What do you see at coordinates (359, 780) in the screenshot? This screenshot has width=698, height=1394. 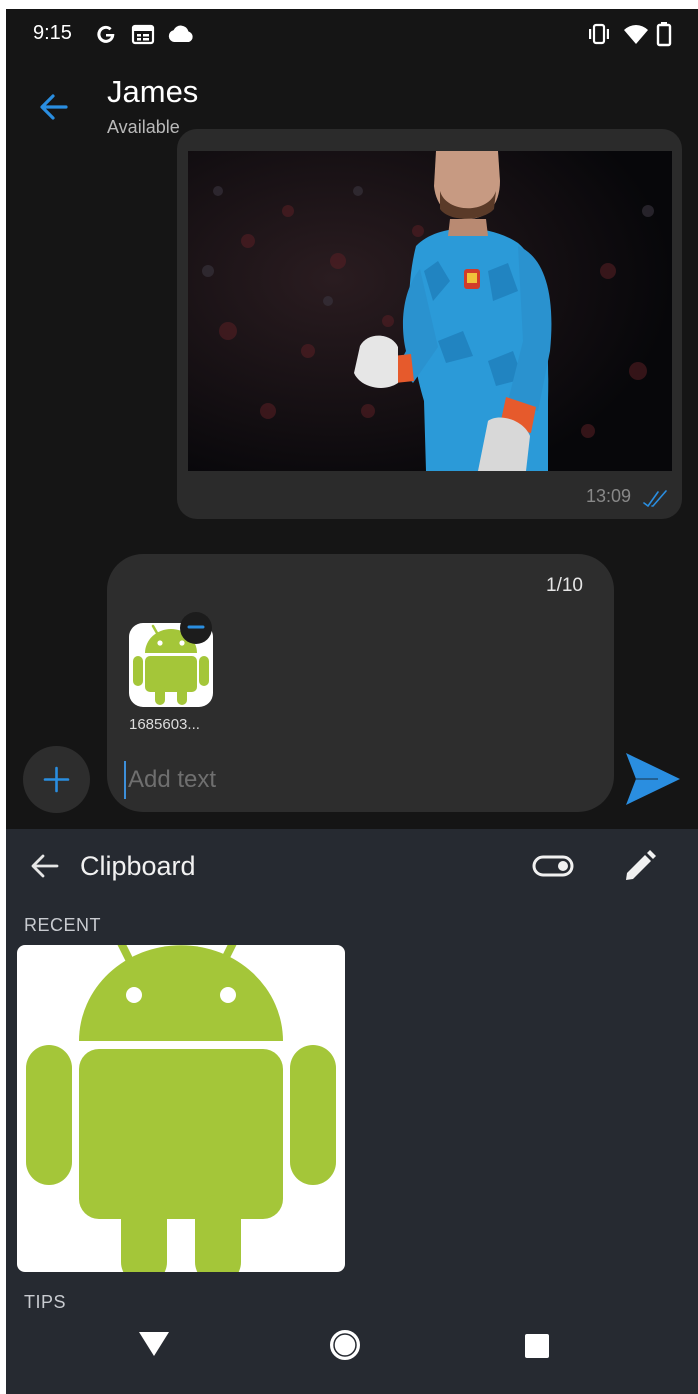 I see `message-text-input` at bounding box center [359, 780].